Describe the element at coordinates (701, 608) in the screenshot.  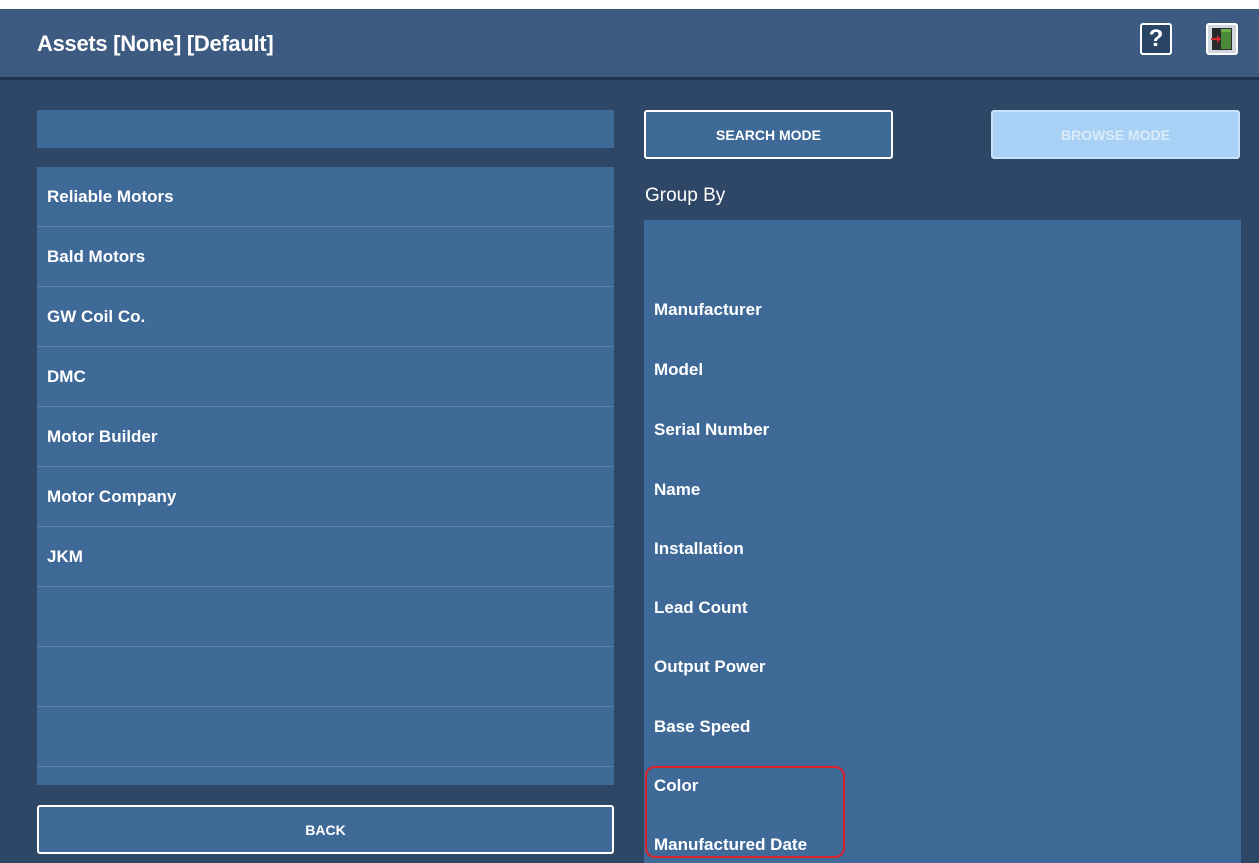
I see `group-by-option-lead-count: Lead Count` at that location.